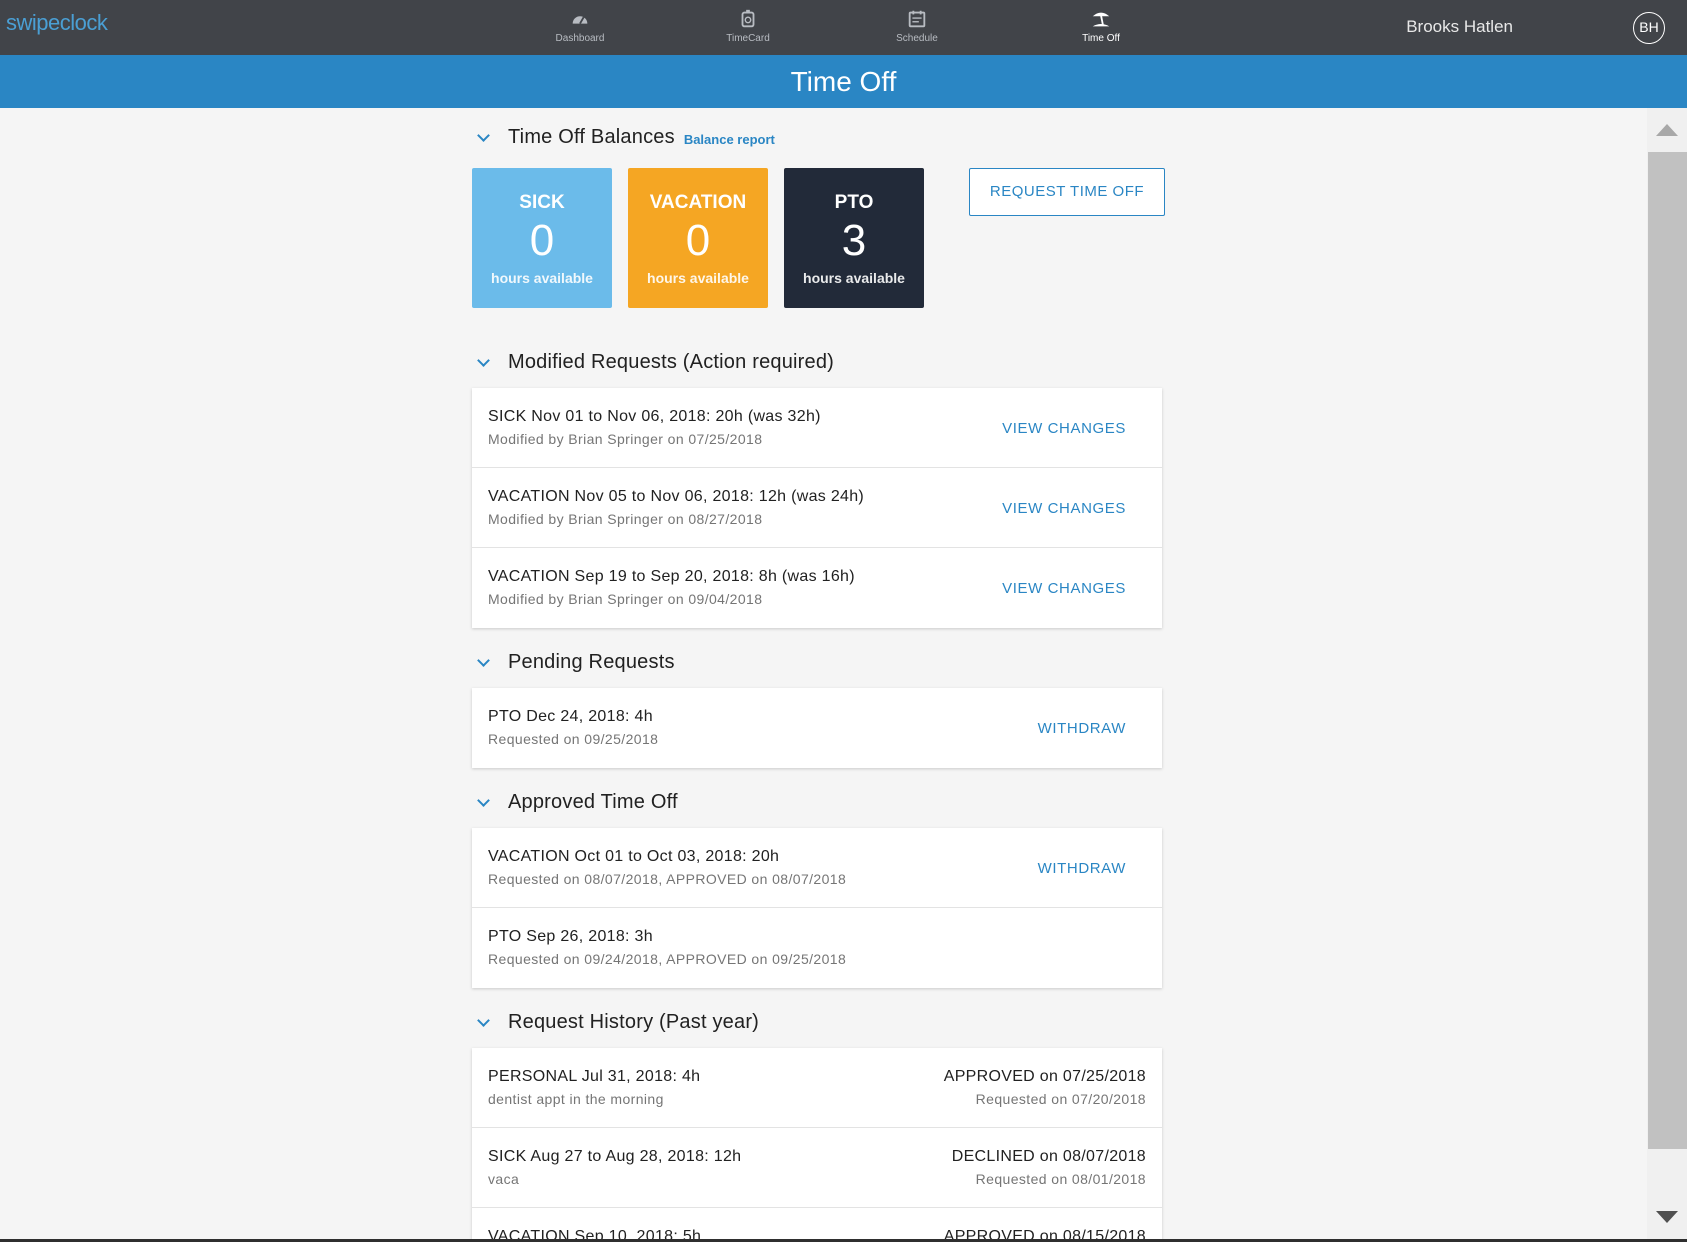 The height and width of the screenshot is (1242, 1687). I want to click on request-date: Requested on 07/20/2018, so click(1060, 1099).